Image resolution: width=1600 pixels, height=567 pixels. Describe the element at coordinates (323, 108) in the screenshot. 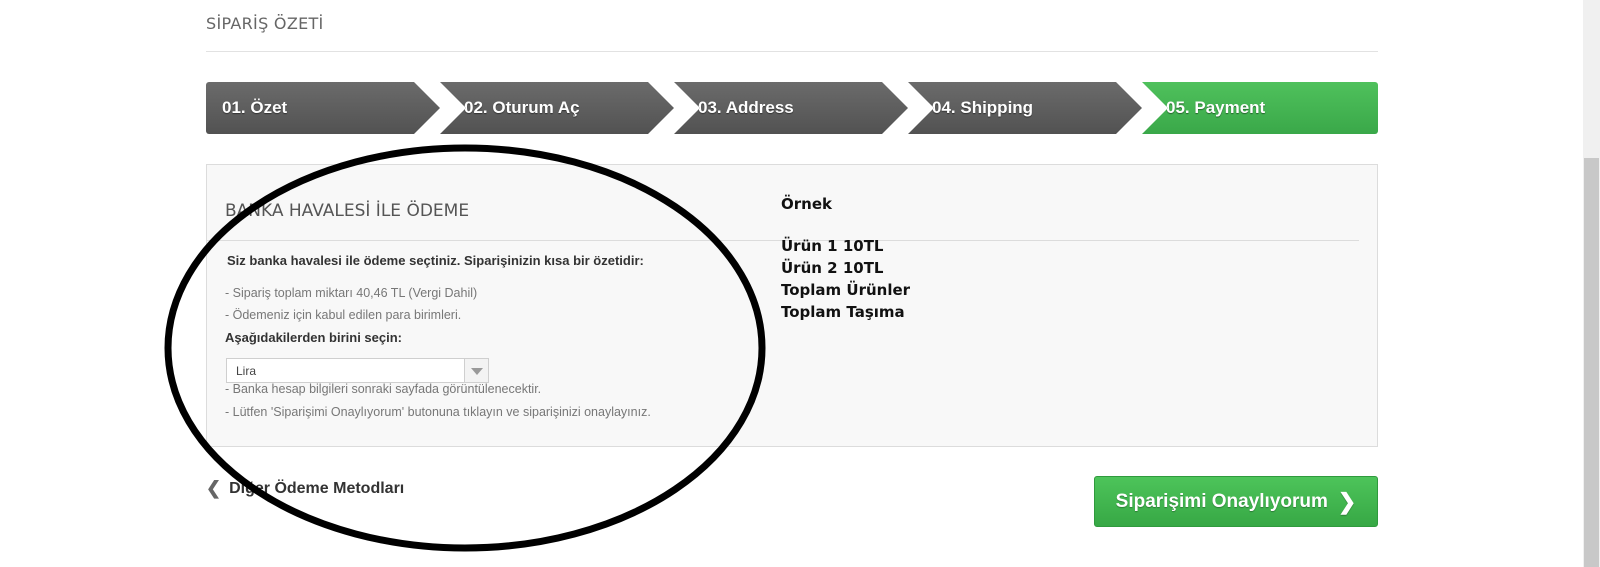

I see `step-summary: 01. Özet` at that location.